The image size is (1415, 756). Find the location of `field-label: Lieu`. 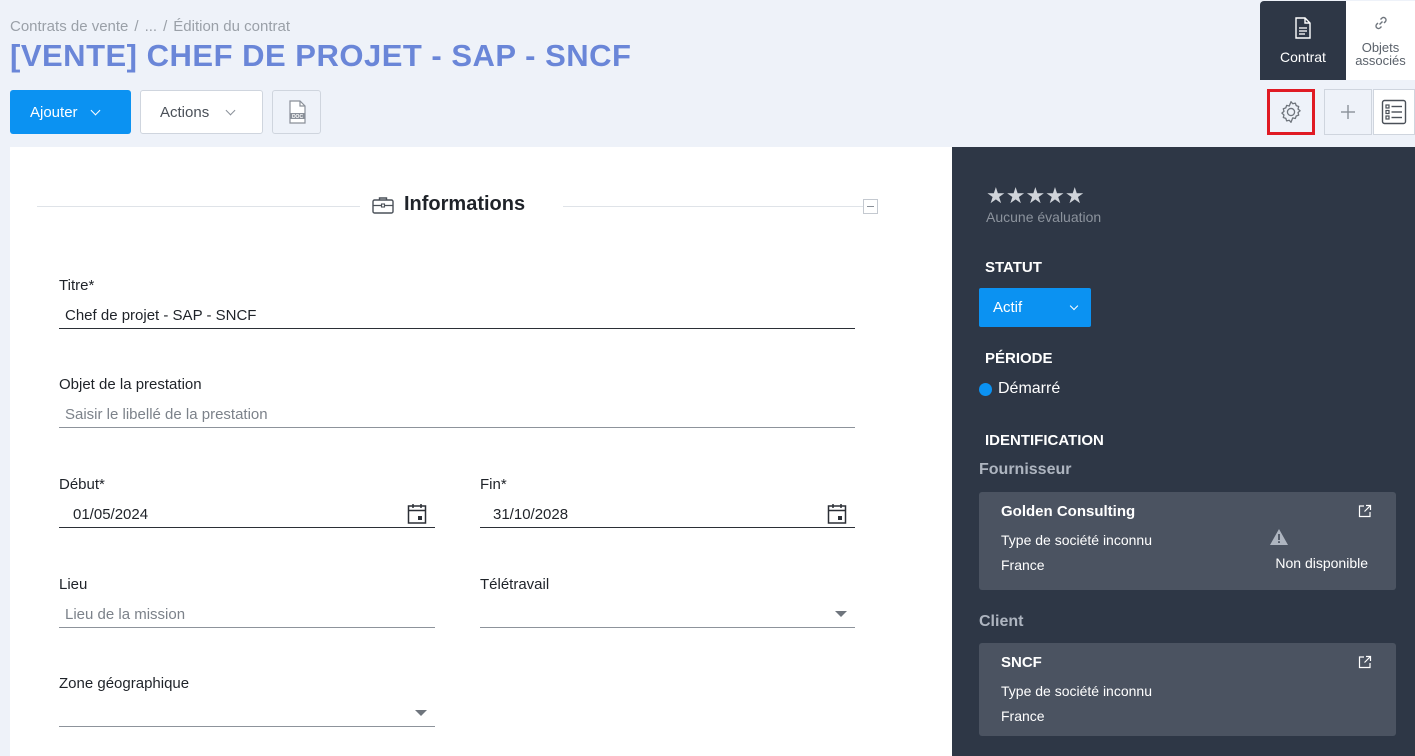

field-label: Lieu is located at coordinates (73, 584).